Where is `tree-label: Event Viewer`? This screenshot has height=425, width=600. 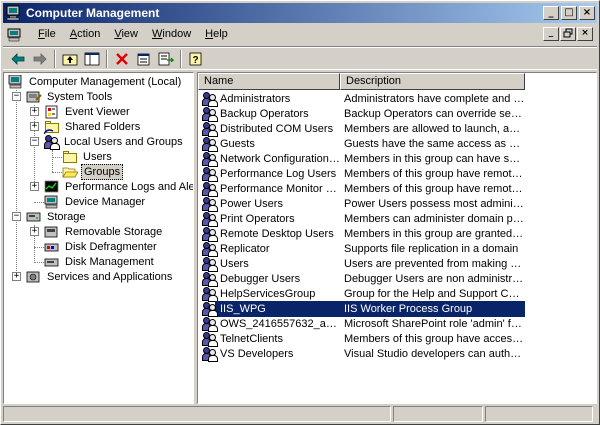 tree-label: Event Viewer is located at coordinates (97, 111).